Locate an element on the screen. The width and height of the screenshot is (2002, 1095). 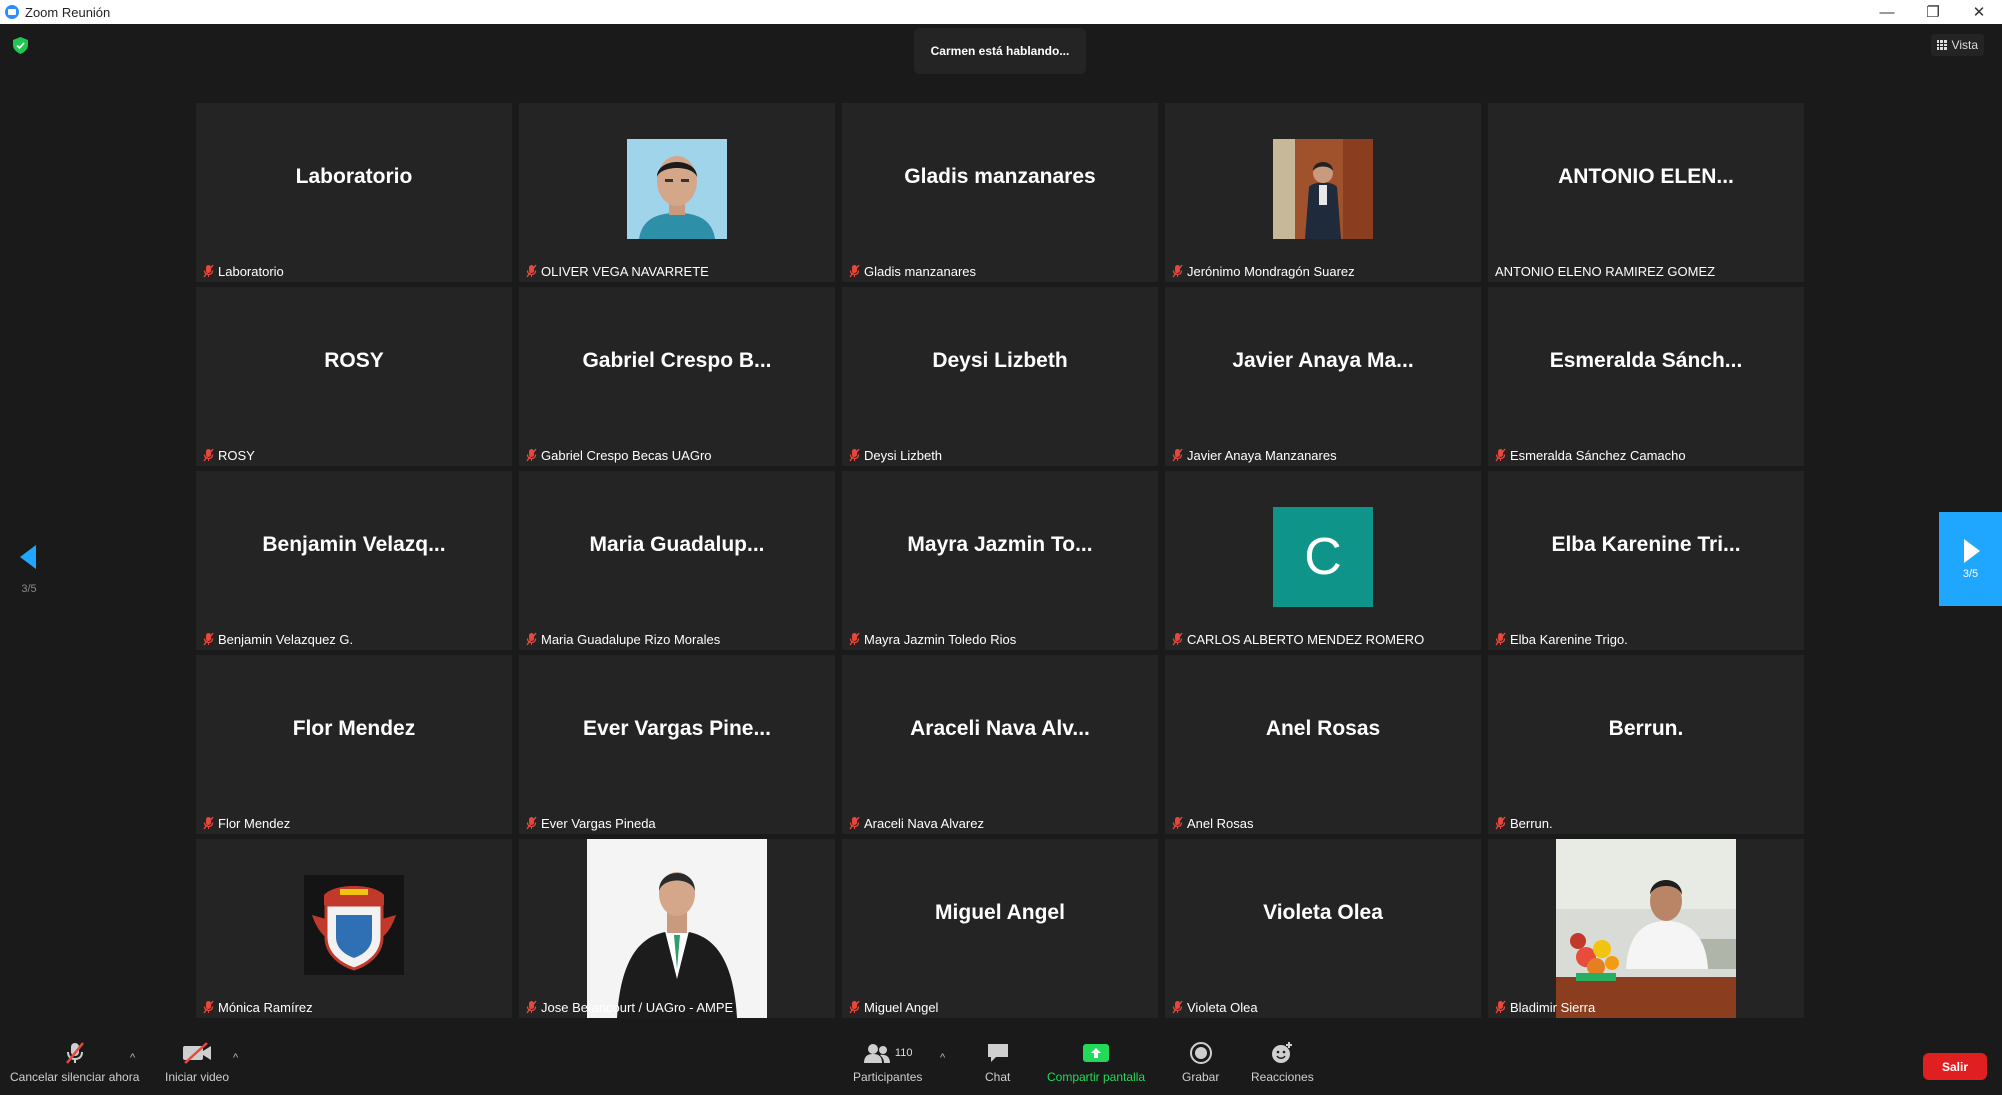
participant-tile: Ever Vargas Pine... Ever Vargas Pineda is located at coordinates (677, 744).